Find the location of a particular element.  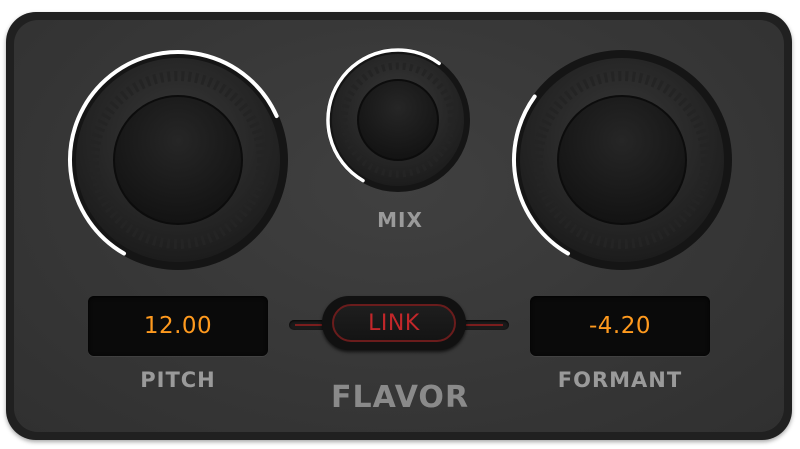

pitch-display: 12.00 is located at coordinates (178, 326).